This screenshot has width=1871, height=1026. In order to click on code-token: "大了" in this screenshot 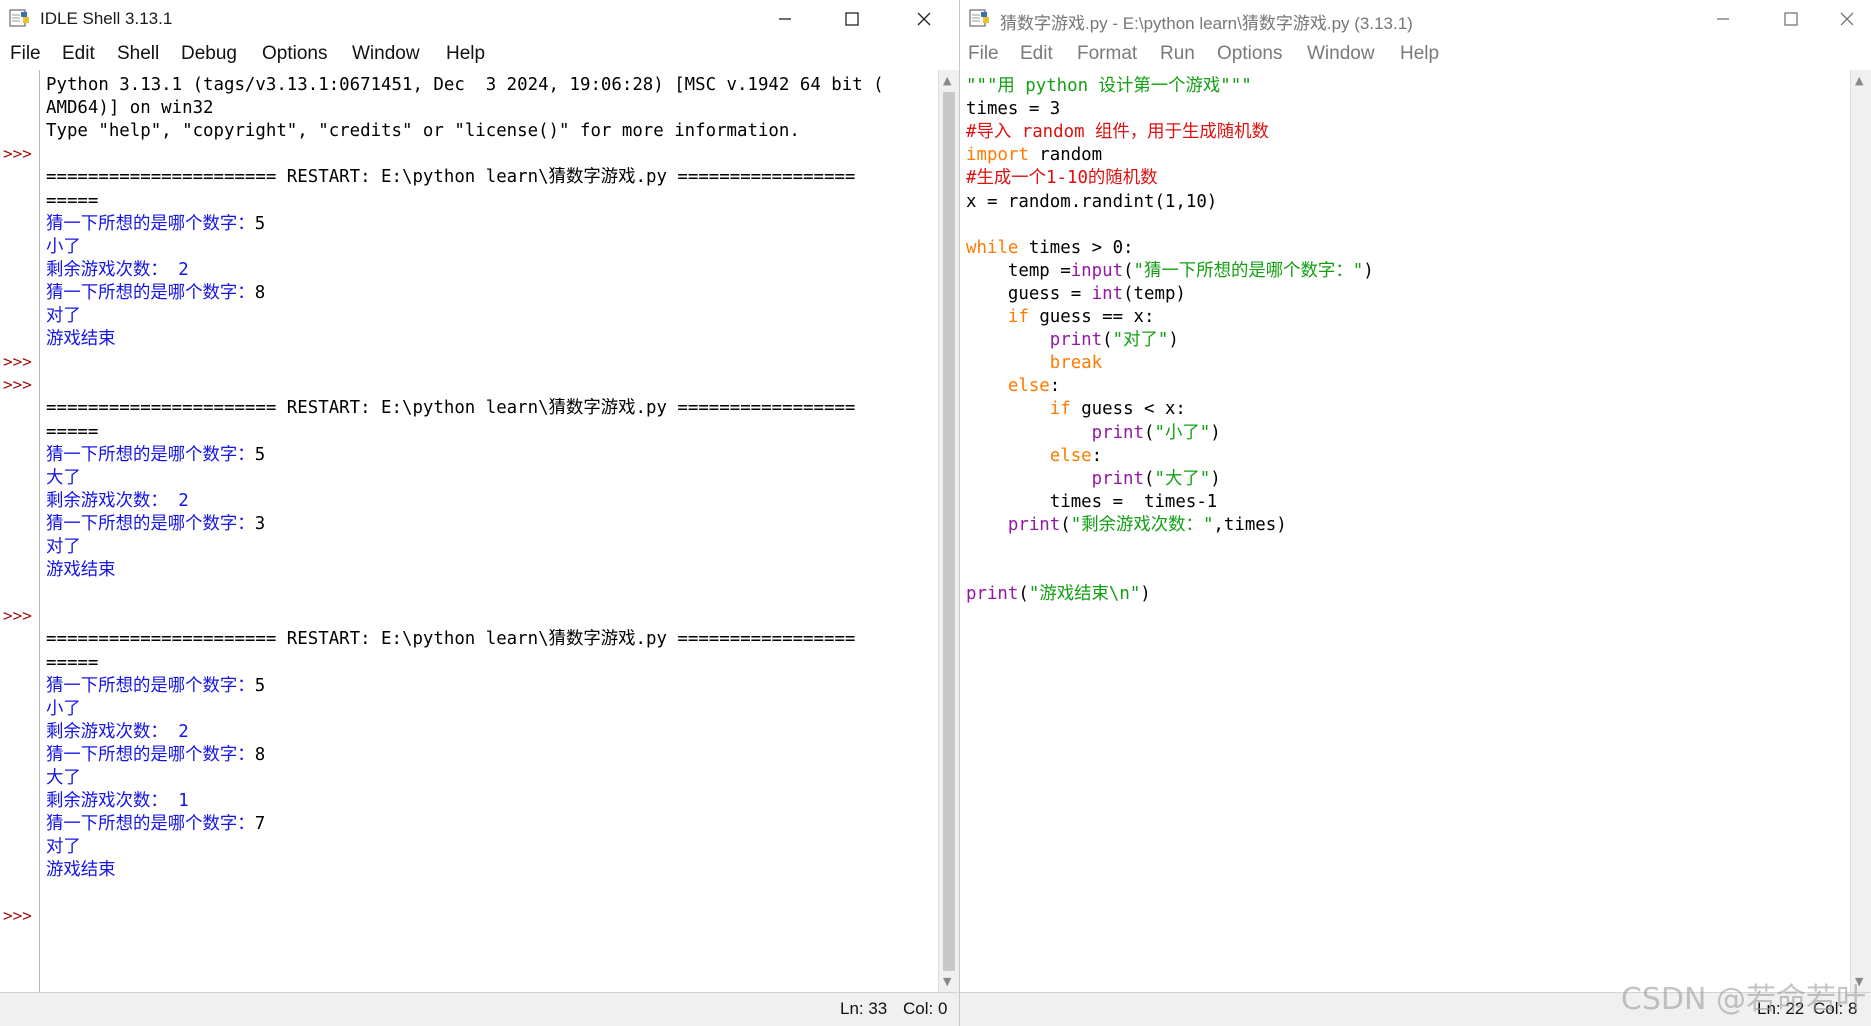, I will do `click(1182, 478)`.